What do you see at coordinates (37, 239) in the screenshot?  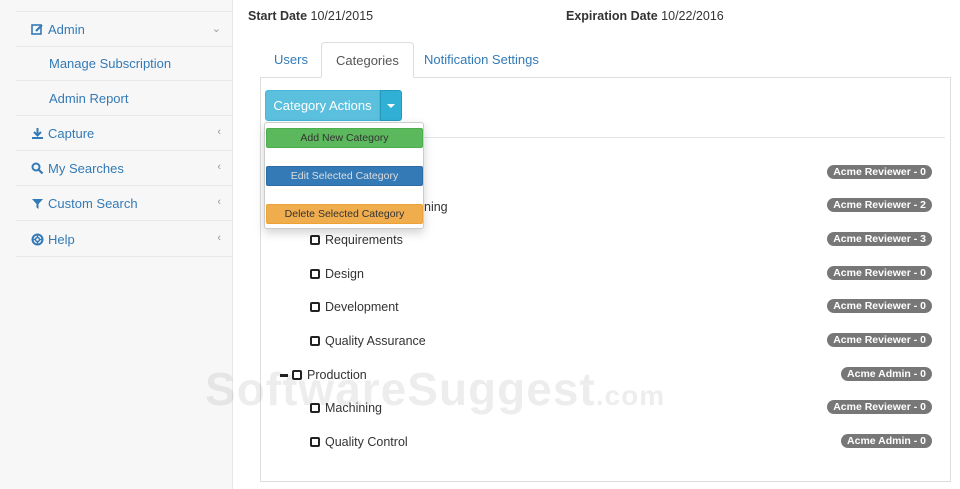 I see `lifebuoy-icon` at bounding box center [37, 239].